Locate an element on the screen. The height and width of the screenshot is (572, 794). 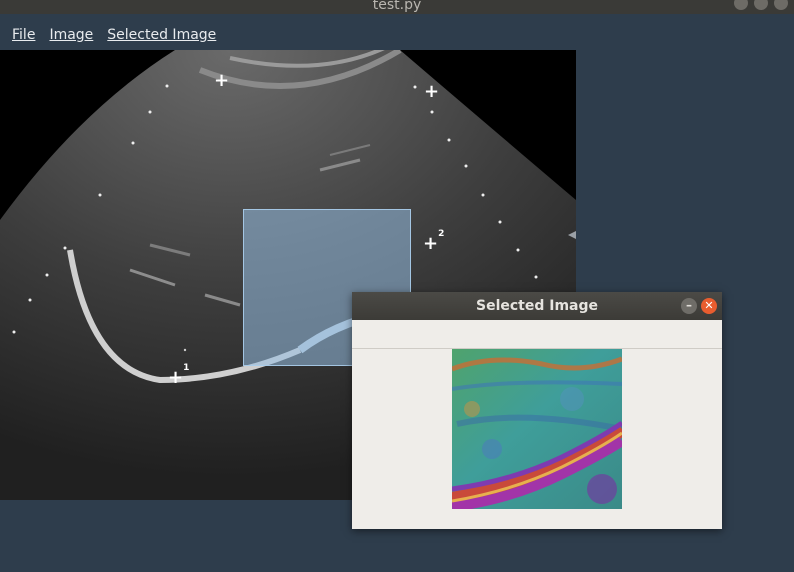
close-icon: ✕ is located at coordinates (709, 306).